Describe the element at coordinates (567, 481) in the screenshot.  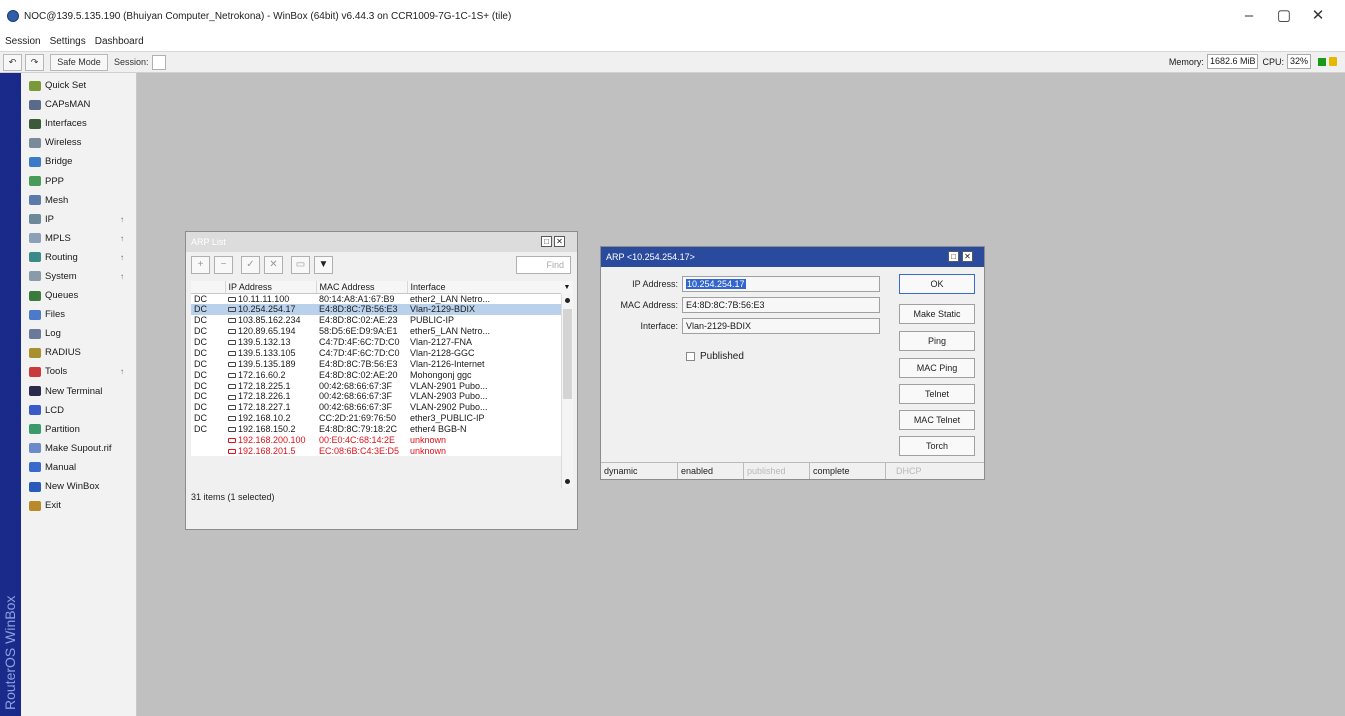
I see `scroll-down-icon` at that location.